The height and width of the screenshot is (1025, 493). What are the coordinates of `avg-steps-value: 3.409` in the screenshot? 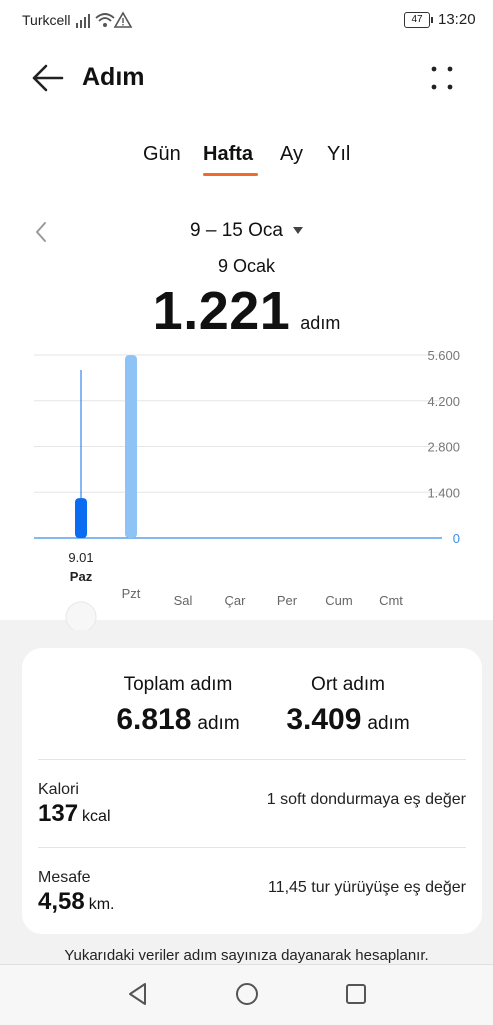 It's located at (324, 719).